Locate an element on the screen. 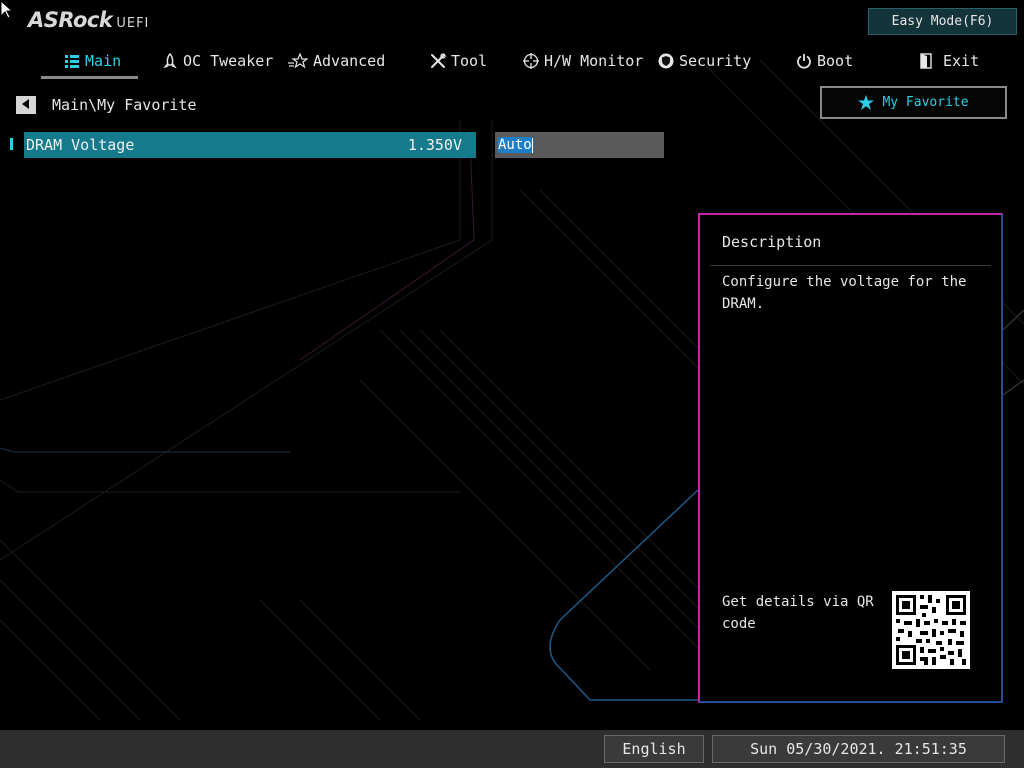 Image resolution: width=1024 pixels, height=768 pixels. list-icon is located at coordinates (72, 61).